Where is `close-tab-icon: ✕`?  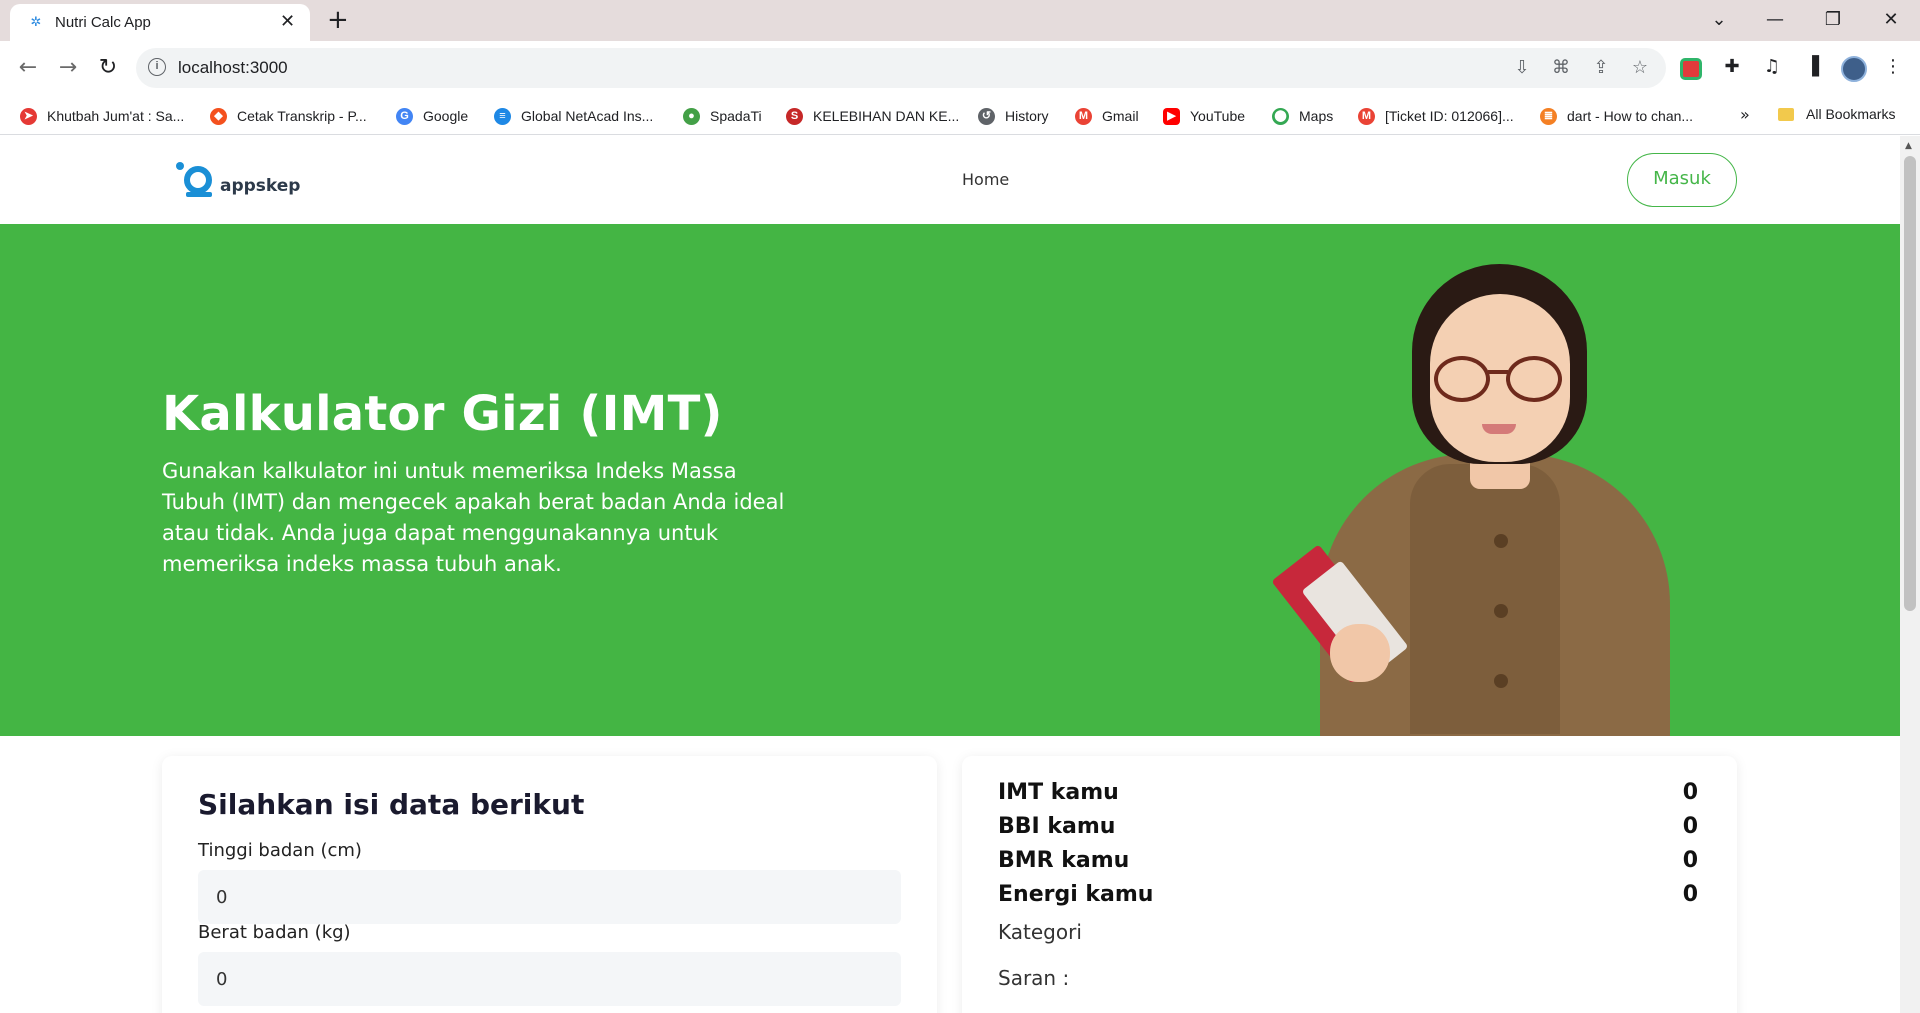
close-tab-icon: ✕ is located at coordinates (287, 22).